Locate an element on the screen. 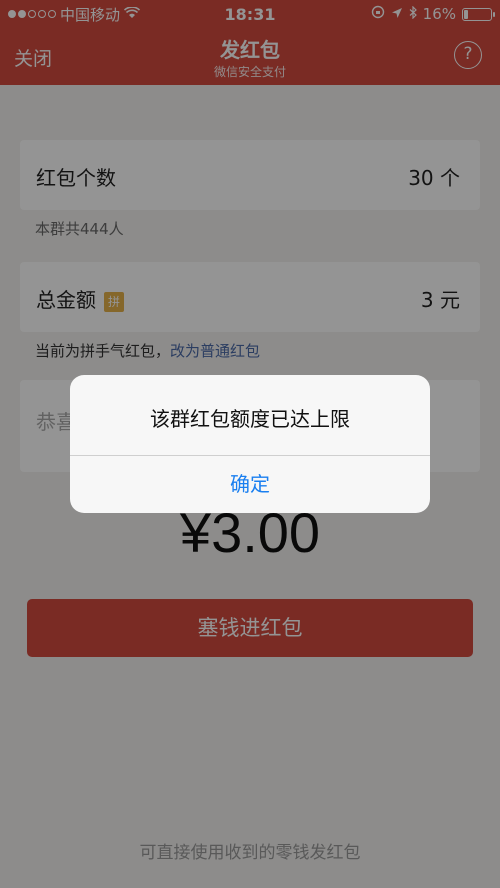 The image size is (500, 888). alert-dialog: 该群红包额度已达上限 确定 is located at coordinates (250, 444).